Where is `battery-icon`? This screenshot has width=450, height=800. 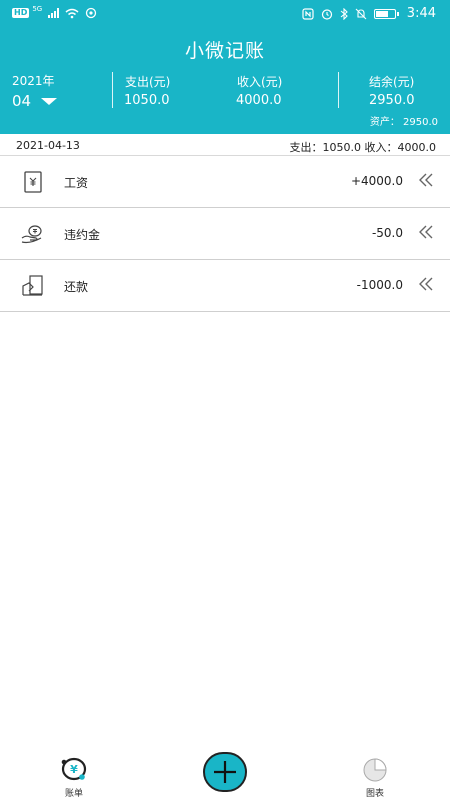
battery-icon is located at coordinates (386, 13).